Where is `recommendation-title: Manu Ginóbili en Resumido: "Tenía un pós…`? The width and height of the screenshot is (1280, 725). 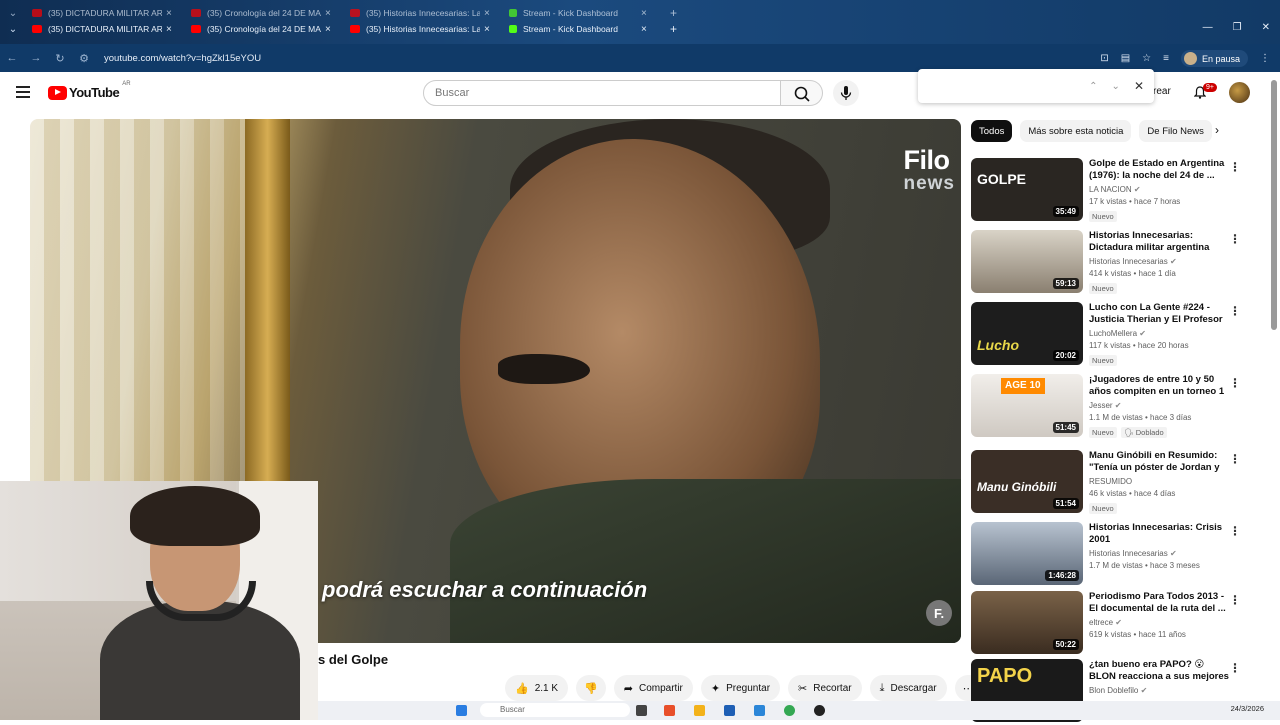
recommendation-title: Manu Ginóbili en Resumido: "Tenía un pós… is located at coordinates (1159, 462).